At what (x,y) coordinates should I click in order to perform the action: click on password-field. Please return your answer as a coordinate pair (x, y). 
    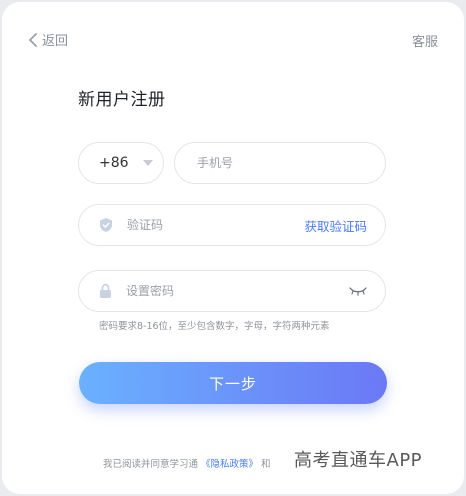
    Looking at the image, I should click on (232, 291).